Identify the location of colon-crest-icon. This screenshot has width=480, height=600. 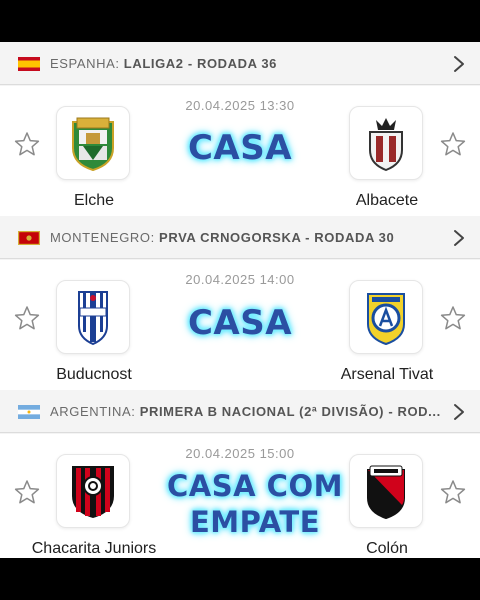
(386, 492).